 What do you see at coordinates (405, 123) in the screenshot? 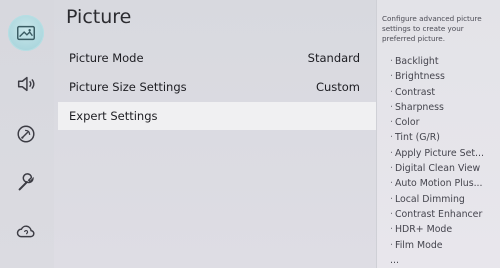
I see `list-item: · Color` at bounding box center [405, 123].